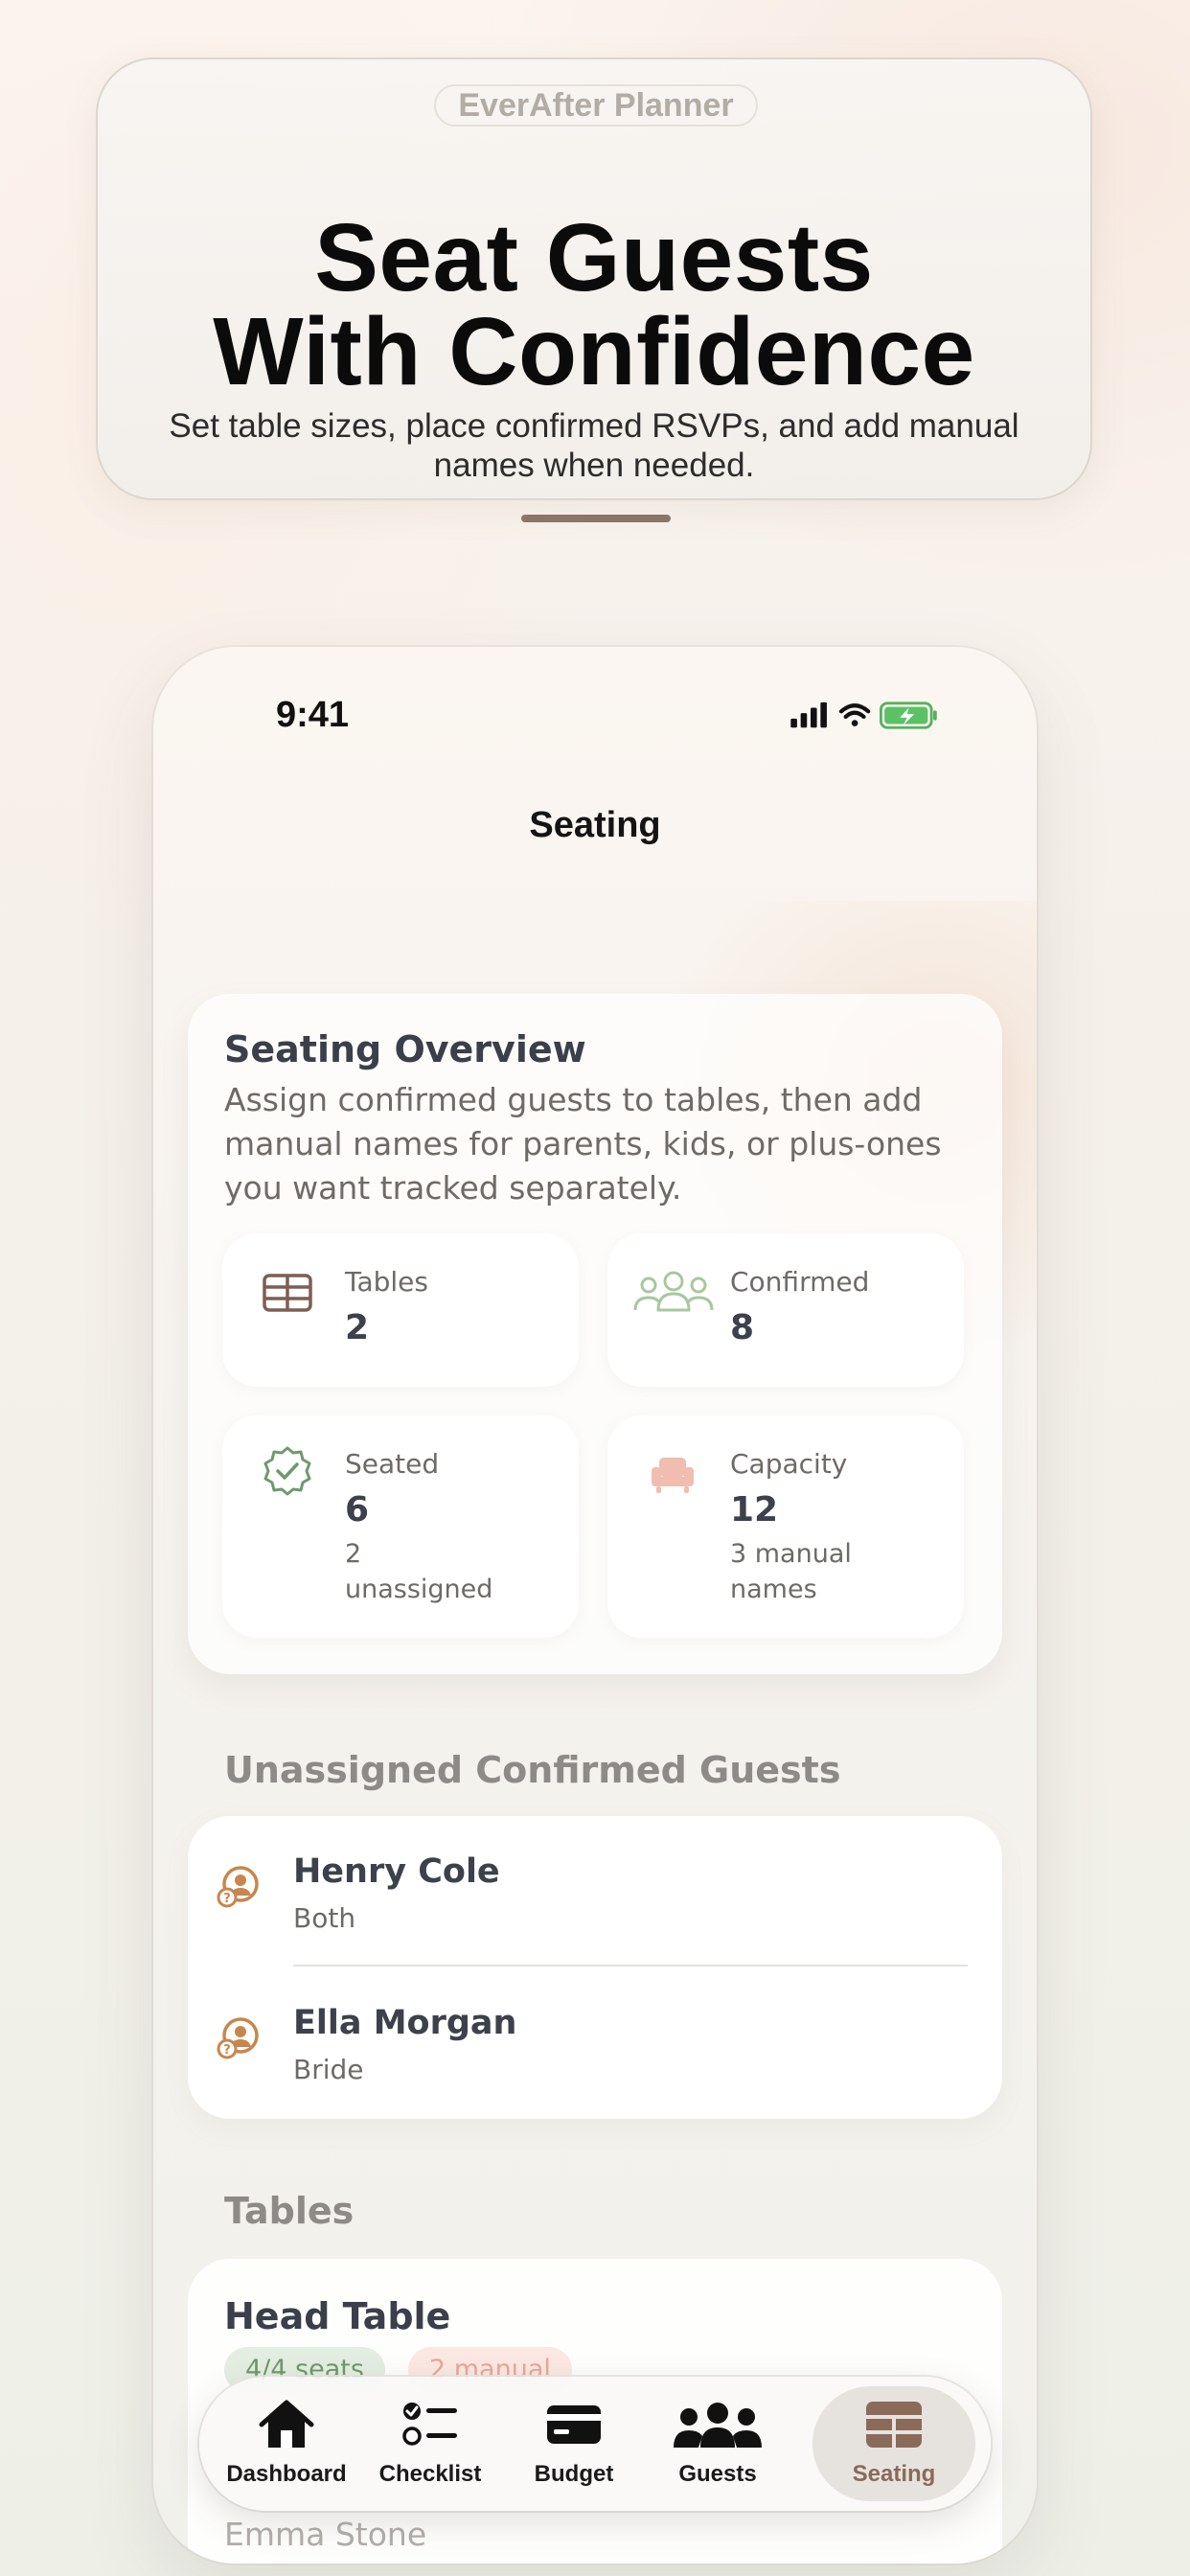 The width and height of the screenshot is (1190, 2576). What do you see at coordinates (786, 1310) in the screenshot?
I see `stat-confirmed: Confirmed 8` at bounding box center [786, 1310].